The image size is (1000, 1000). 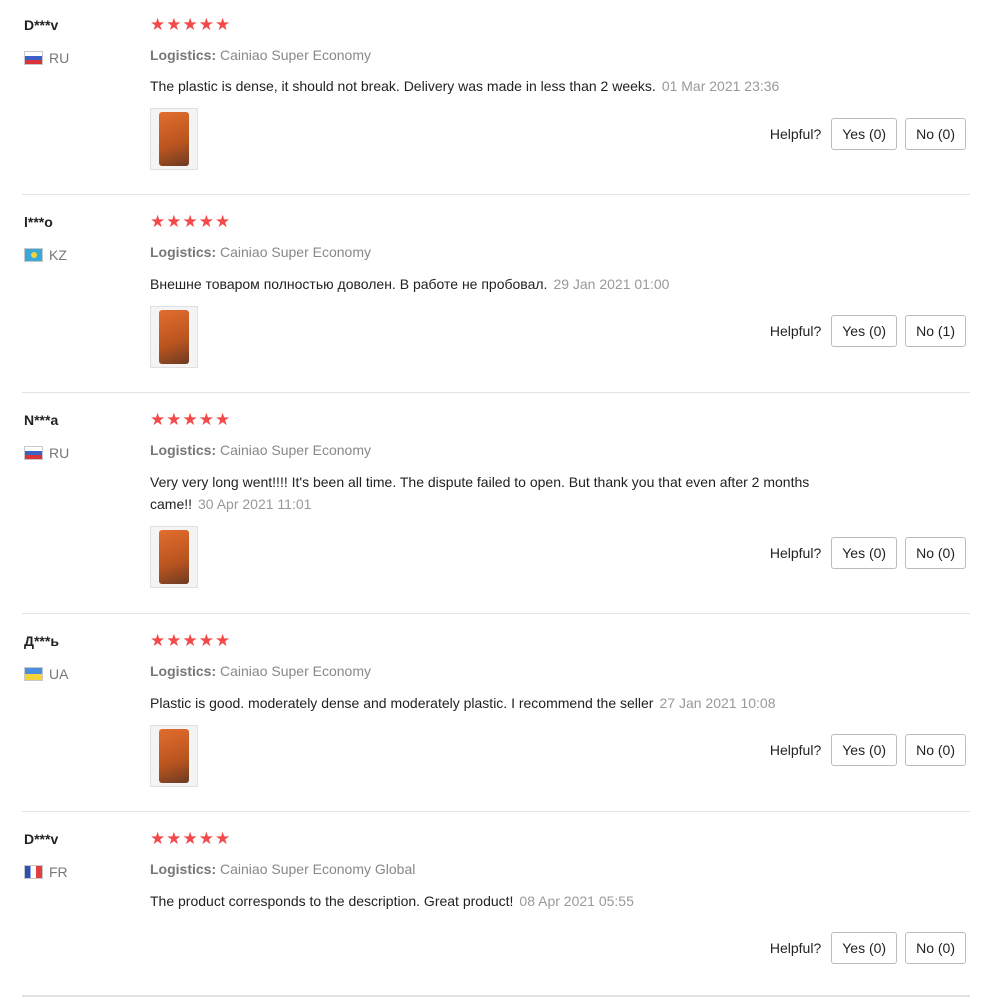 I want to click on reviewer-country: KZ, so click(x=45, y=255).